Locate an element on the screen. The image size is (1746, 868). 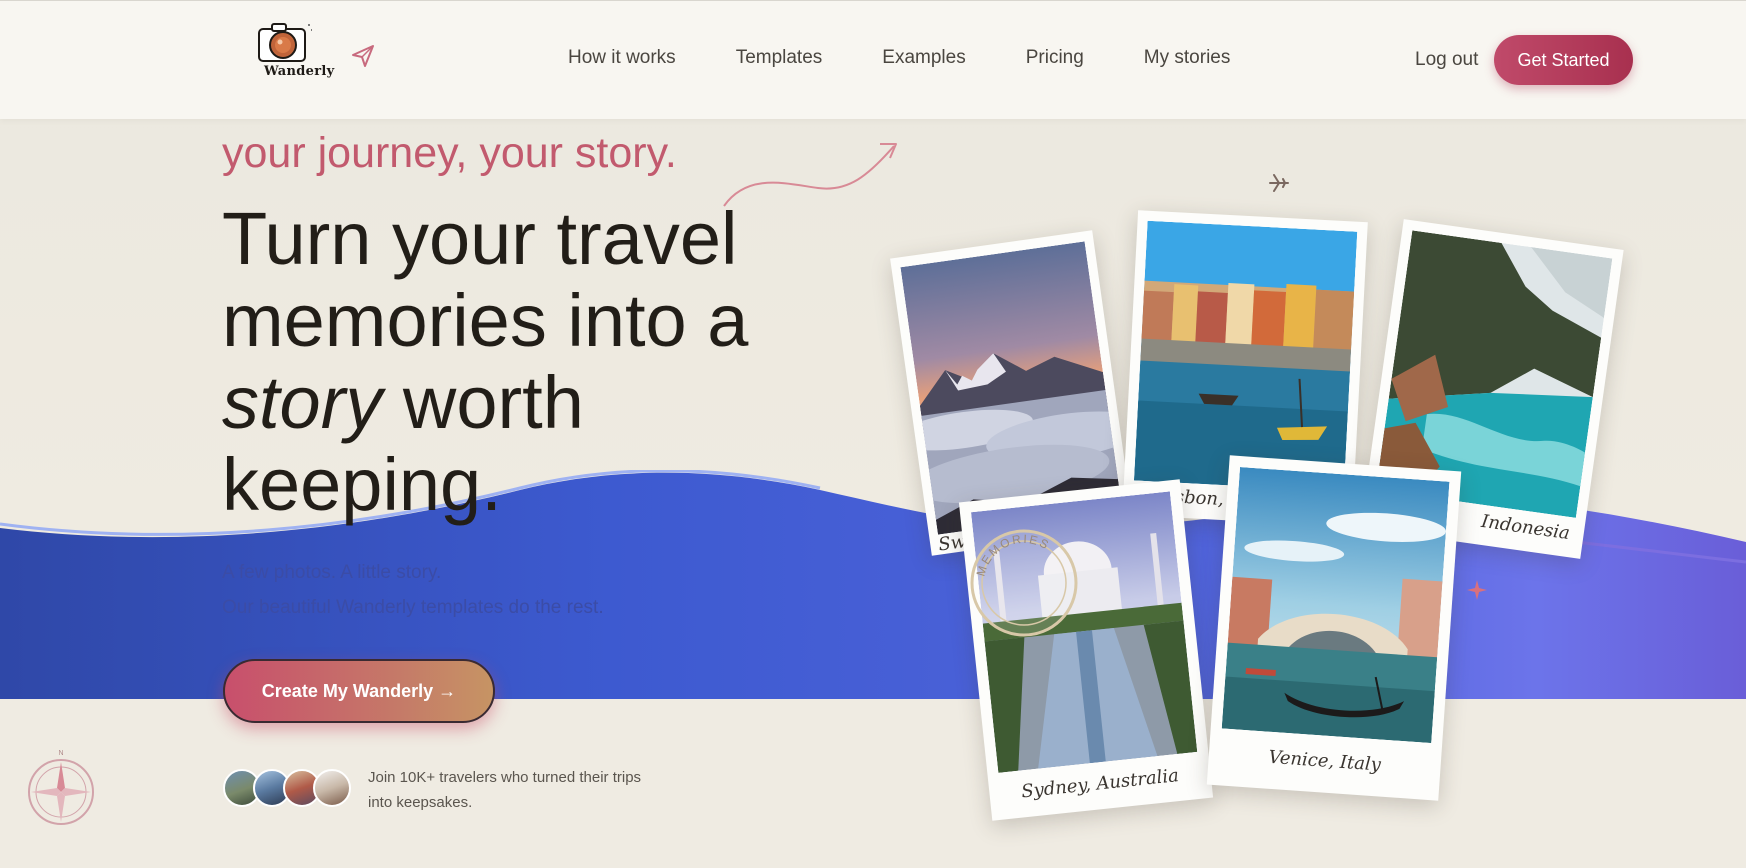
caption-venice: Venice, Italy is located at coordinates (1324, 761).